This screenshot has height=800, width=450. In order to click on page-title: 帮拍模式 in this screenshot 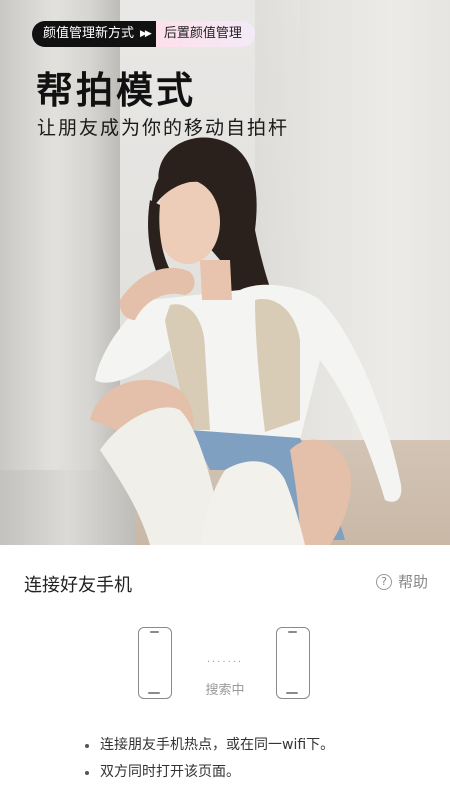, I will do `click(116, 90)`.